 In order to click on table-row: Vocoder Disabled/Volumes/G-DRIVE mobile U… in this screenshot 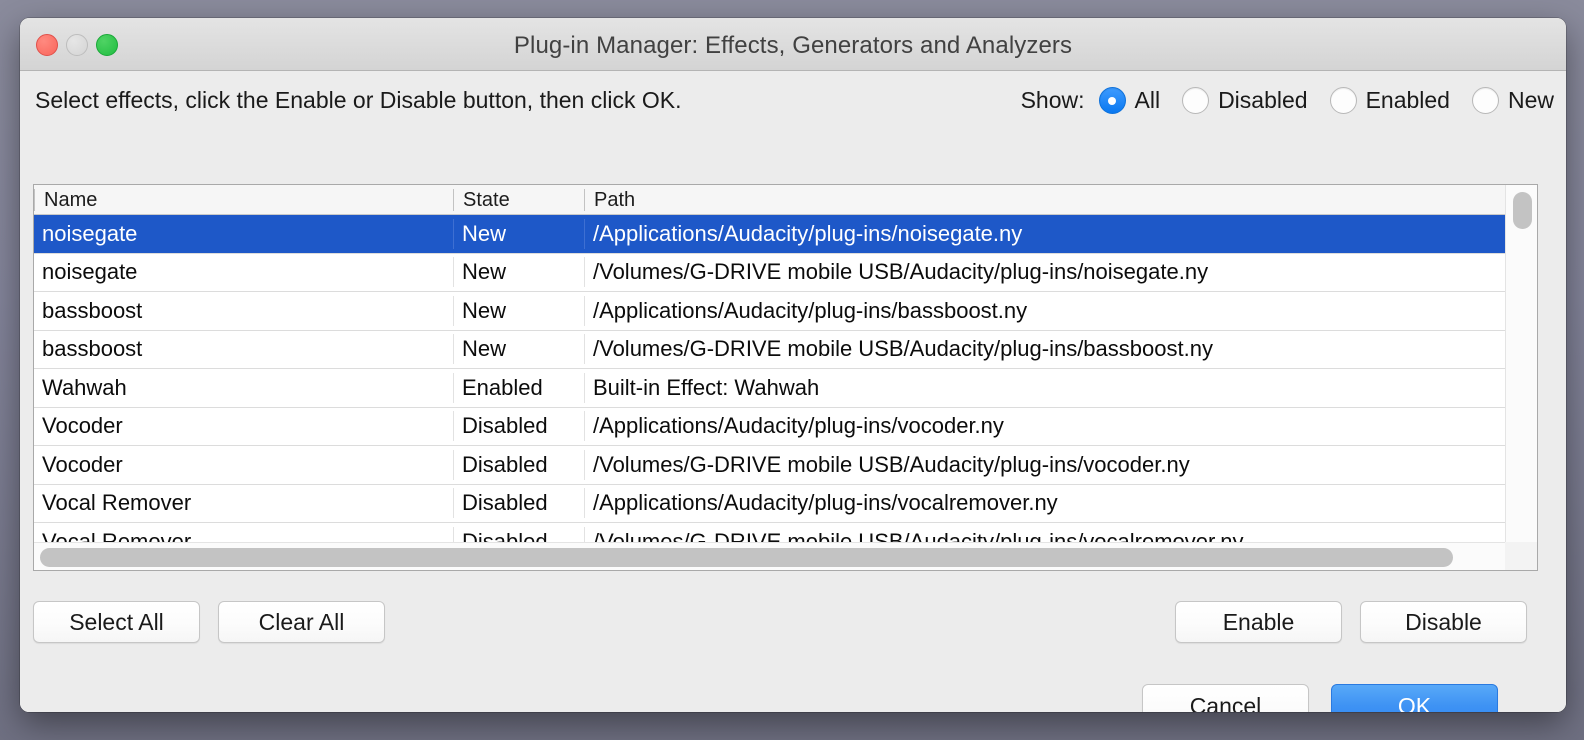, I will do `click(769, 465)`.